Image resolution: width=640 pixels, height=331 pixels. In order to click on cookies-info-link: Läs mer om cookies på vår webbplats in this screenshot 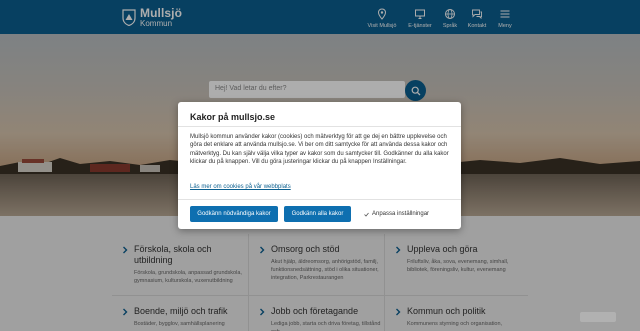, I will do `click(240, 187)`.